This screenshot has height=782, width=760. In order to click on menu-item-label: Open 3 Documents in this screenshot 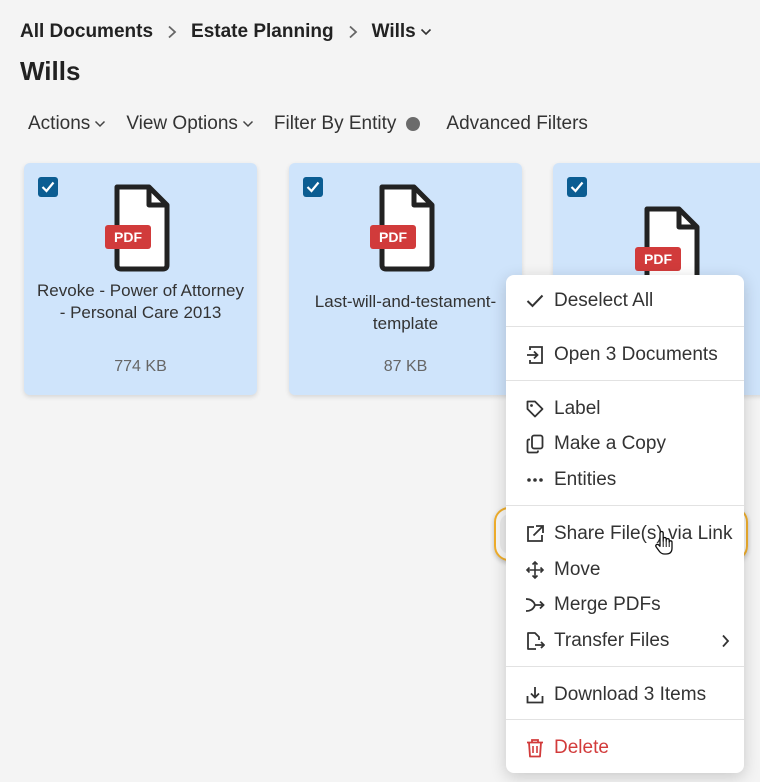, I will do `click(636, 354)`.